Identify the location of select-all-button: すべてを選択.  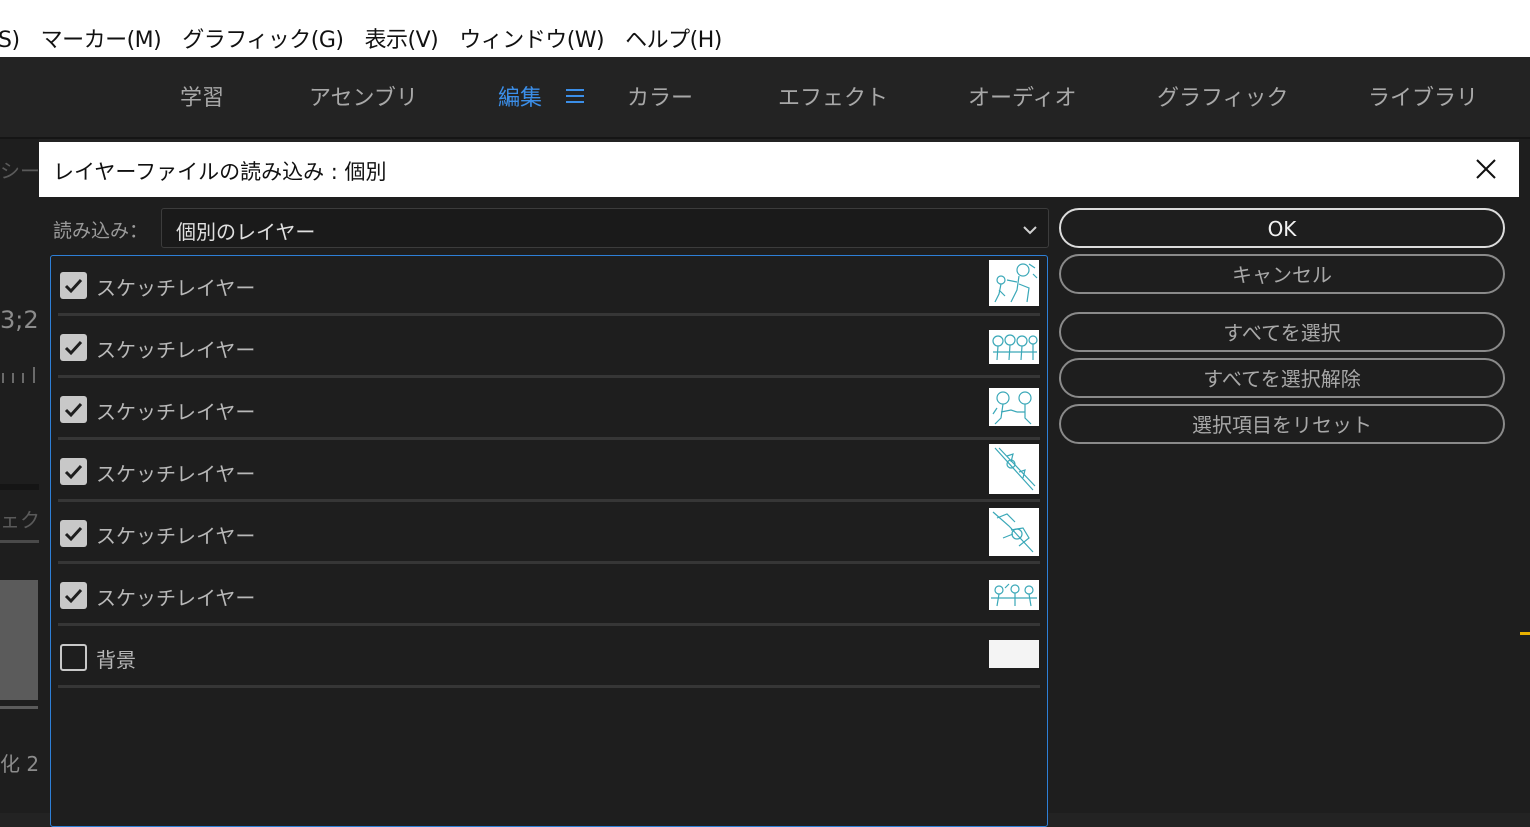
(1282, 332).